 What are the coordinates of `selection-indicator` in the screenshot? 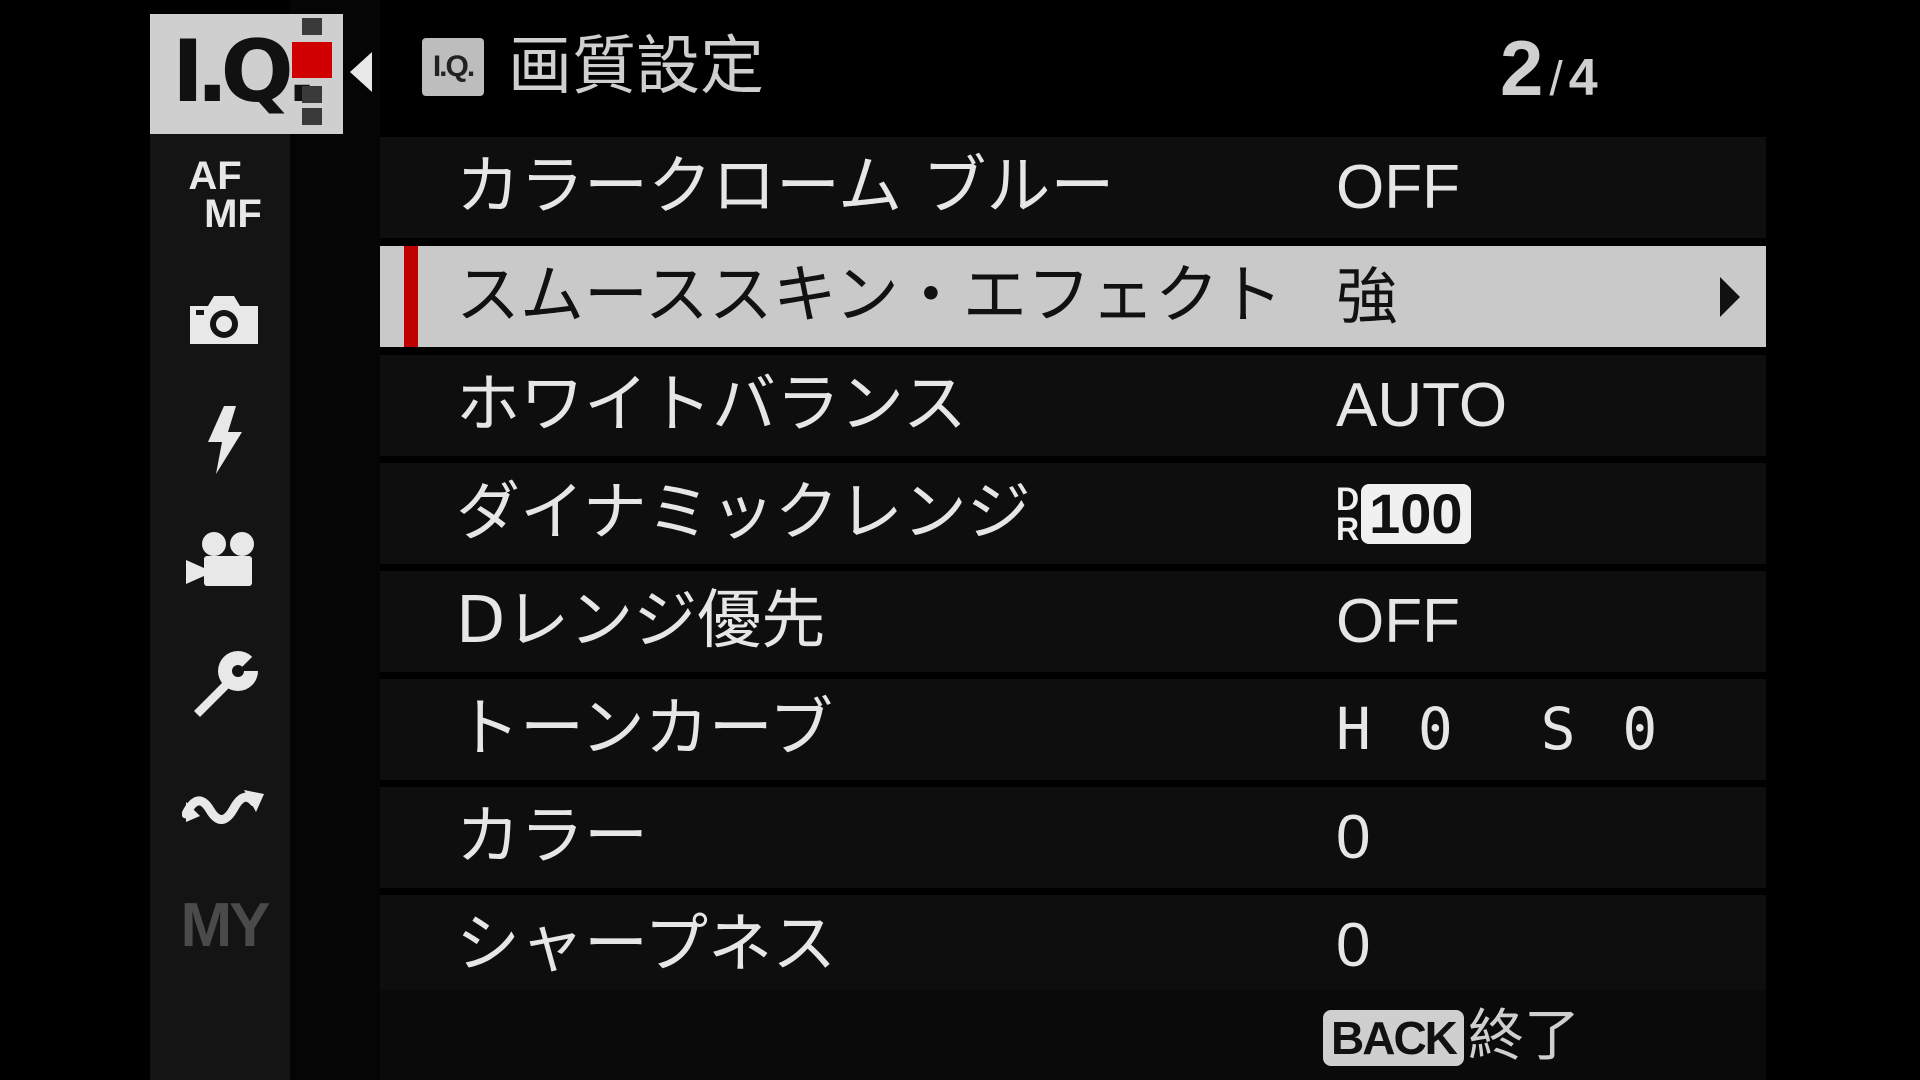 It's located at (411, 296).